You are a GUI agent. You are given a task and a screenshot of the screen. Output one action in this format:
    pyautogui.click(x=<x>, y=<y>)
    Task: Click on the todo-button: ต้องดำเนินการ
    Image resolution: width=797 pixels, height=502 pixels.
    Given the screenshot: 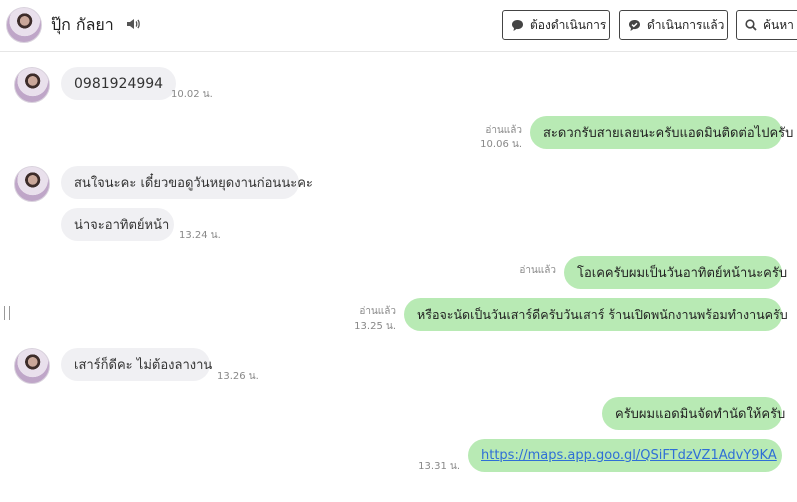 What is the action you would take?
    pyautogui.click(x=556, y=25)
    